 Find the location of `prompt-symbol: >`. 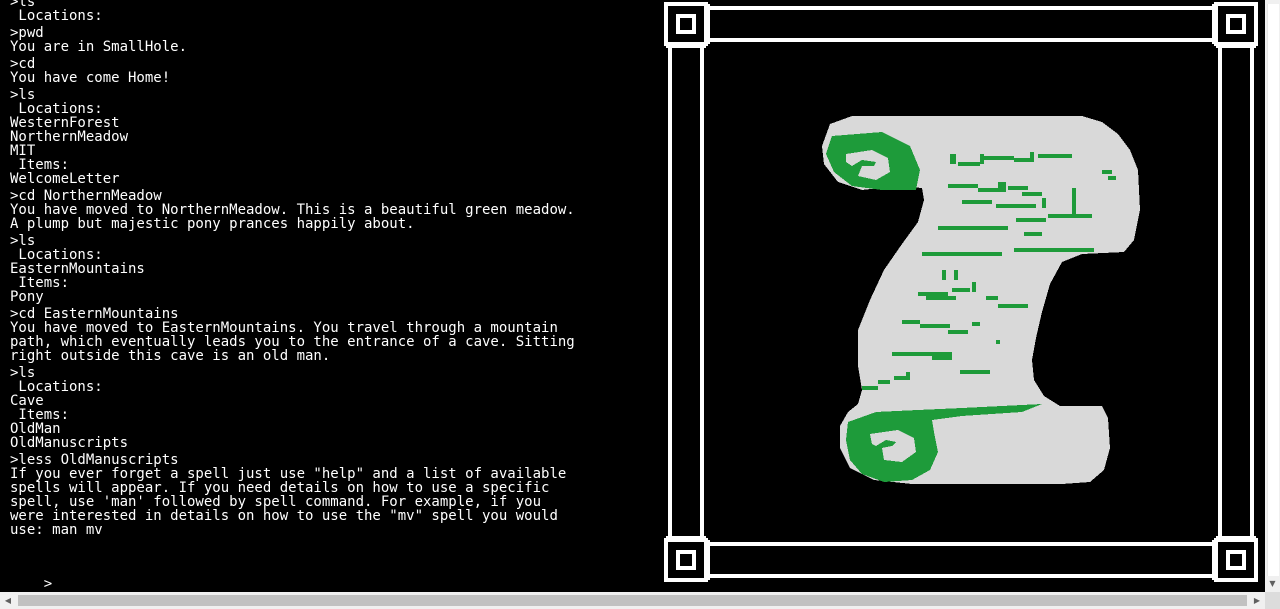

prompt-symbol: > is located at coordinates (48, 584).